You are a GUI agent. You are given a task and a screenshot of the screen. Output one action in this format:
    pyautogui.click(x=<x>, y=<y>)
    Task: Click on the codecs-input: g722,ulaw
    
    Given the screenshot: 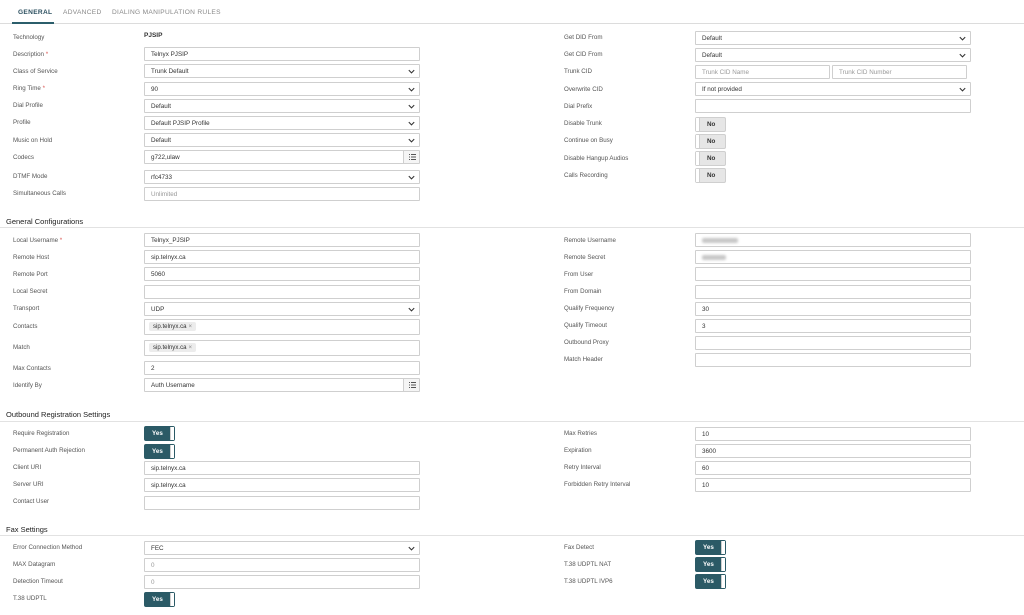 What is the action you would take?
    pyautogui.click(x=282, y=157)
    